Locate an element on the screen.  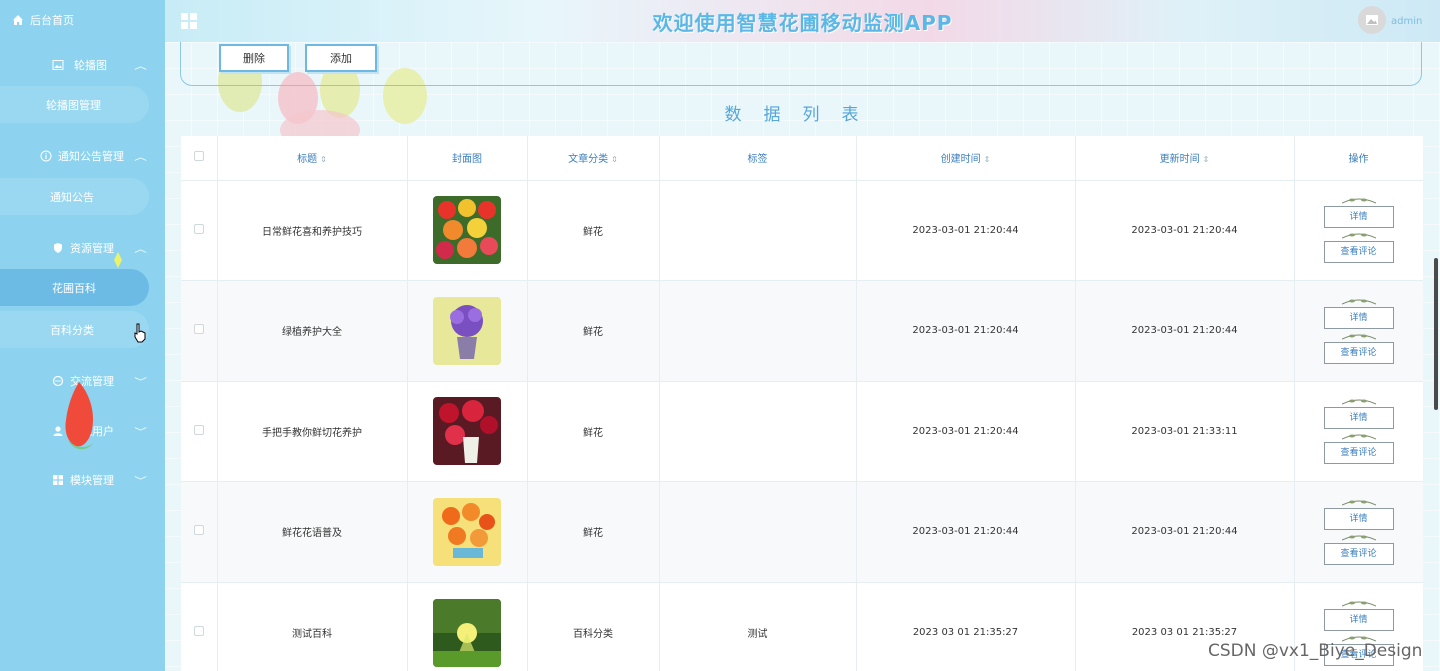
table-header-row: 标题 ⇕ 封面图 文章分类 ⇕ 标签 创建时间 ⇕ 更新时间 ⇕ 操作 is located at coordinates (802, 158).